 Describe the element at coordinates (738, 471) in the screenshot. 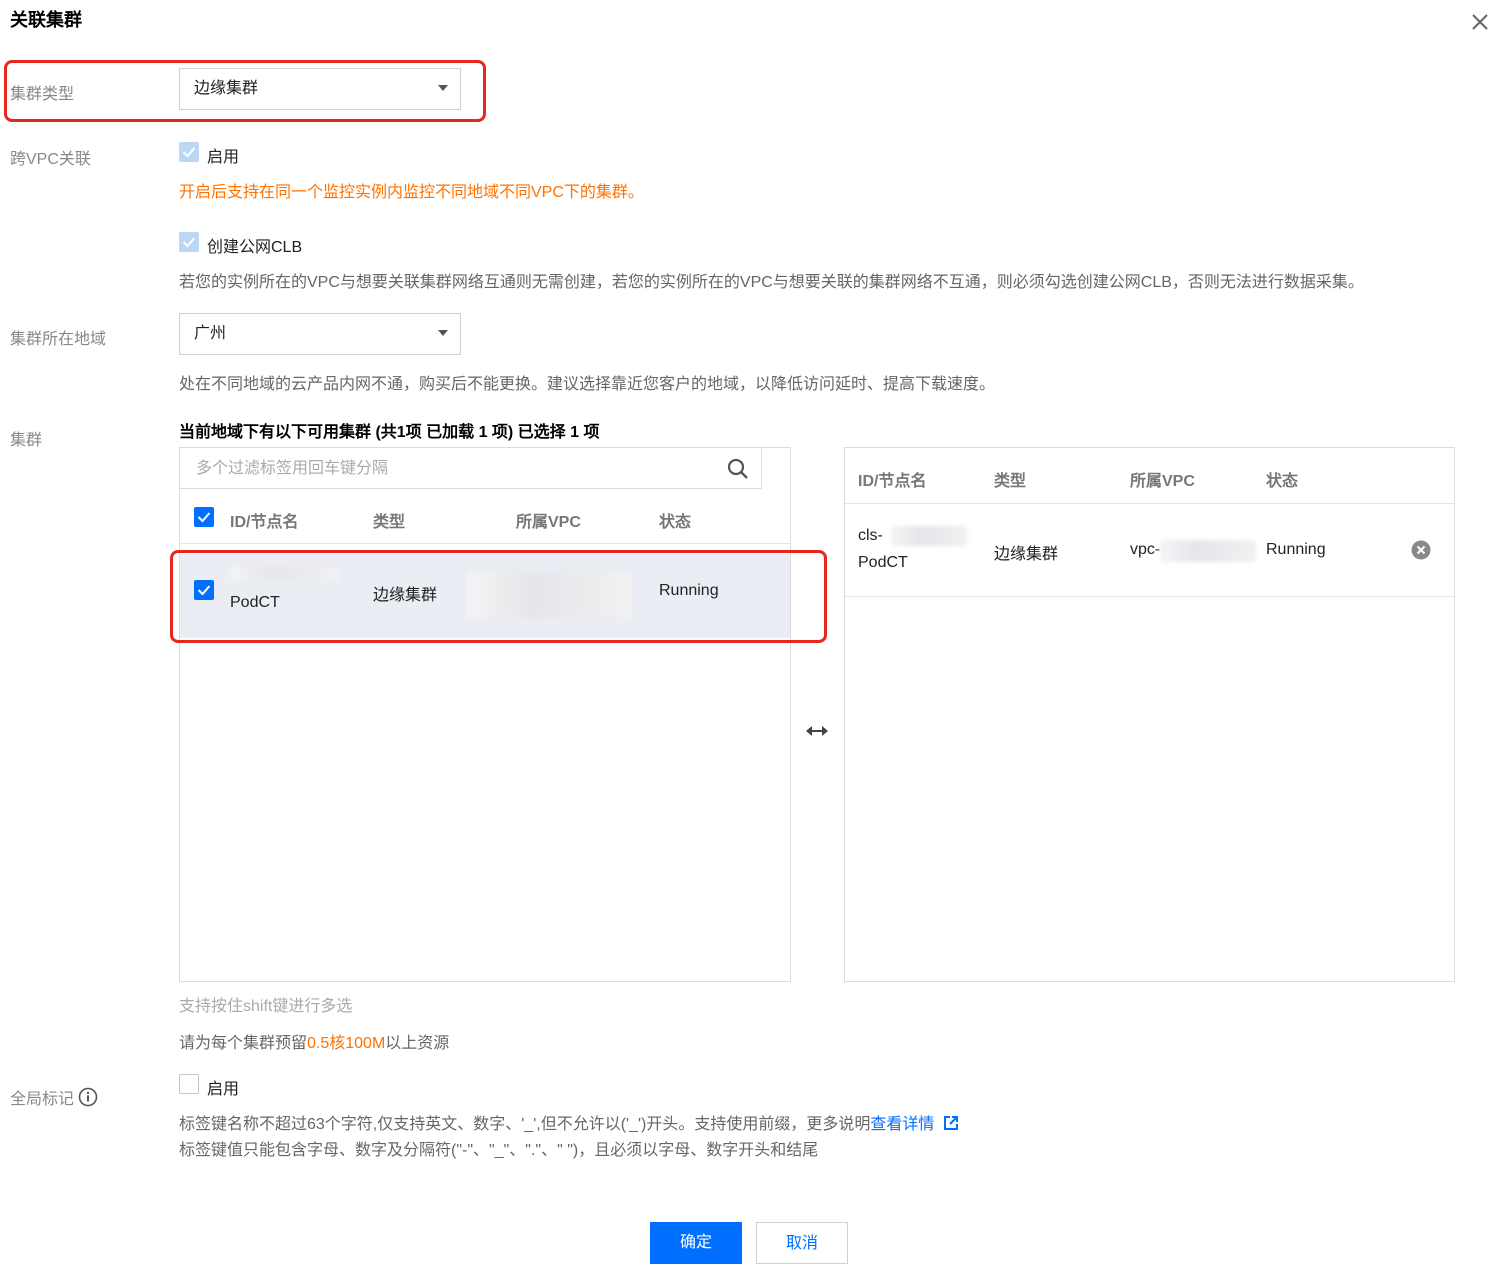

I see `search-icon` at that location.